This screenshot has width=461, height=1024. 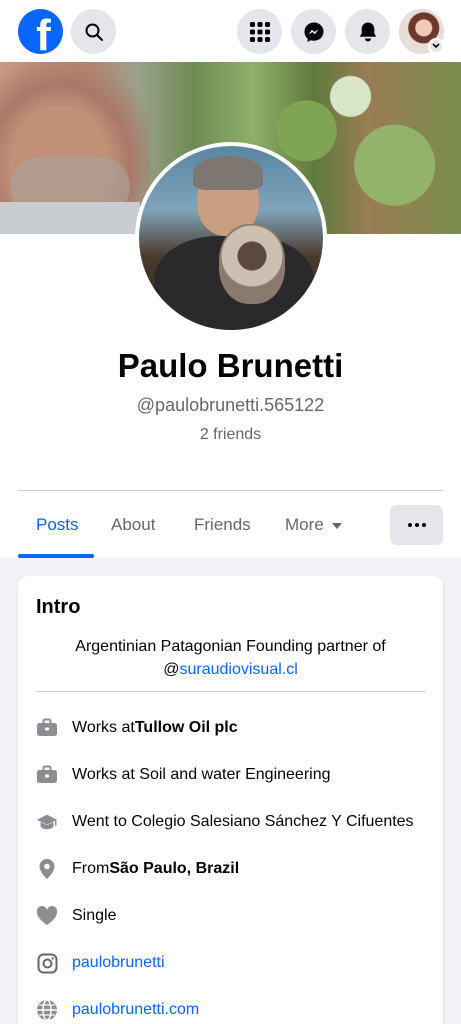 What do you see at coordinates (416, 525) in the screenshot?
I see `more-options-button` at bounding box center [416, 525].